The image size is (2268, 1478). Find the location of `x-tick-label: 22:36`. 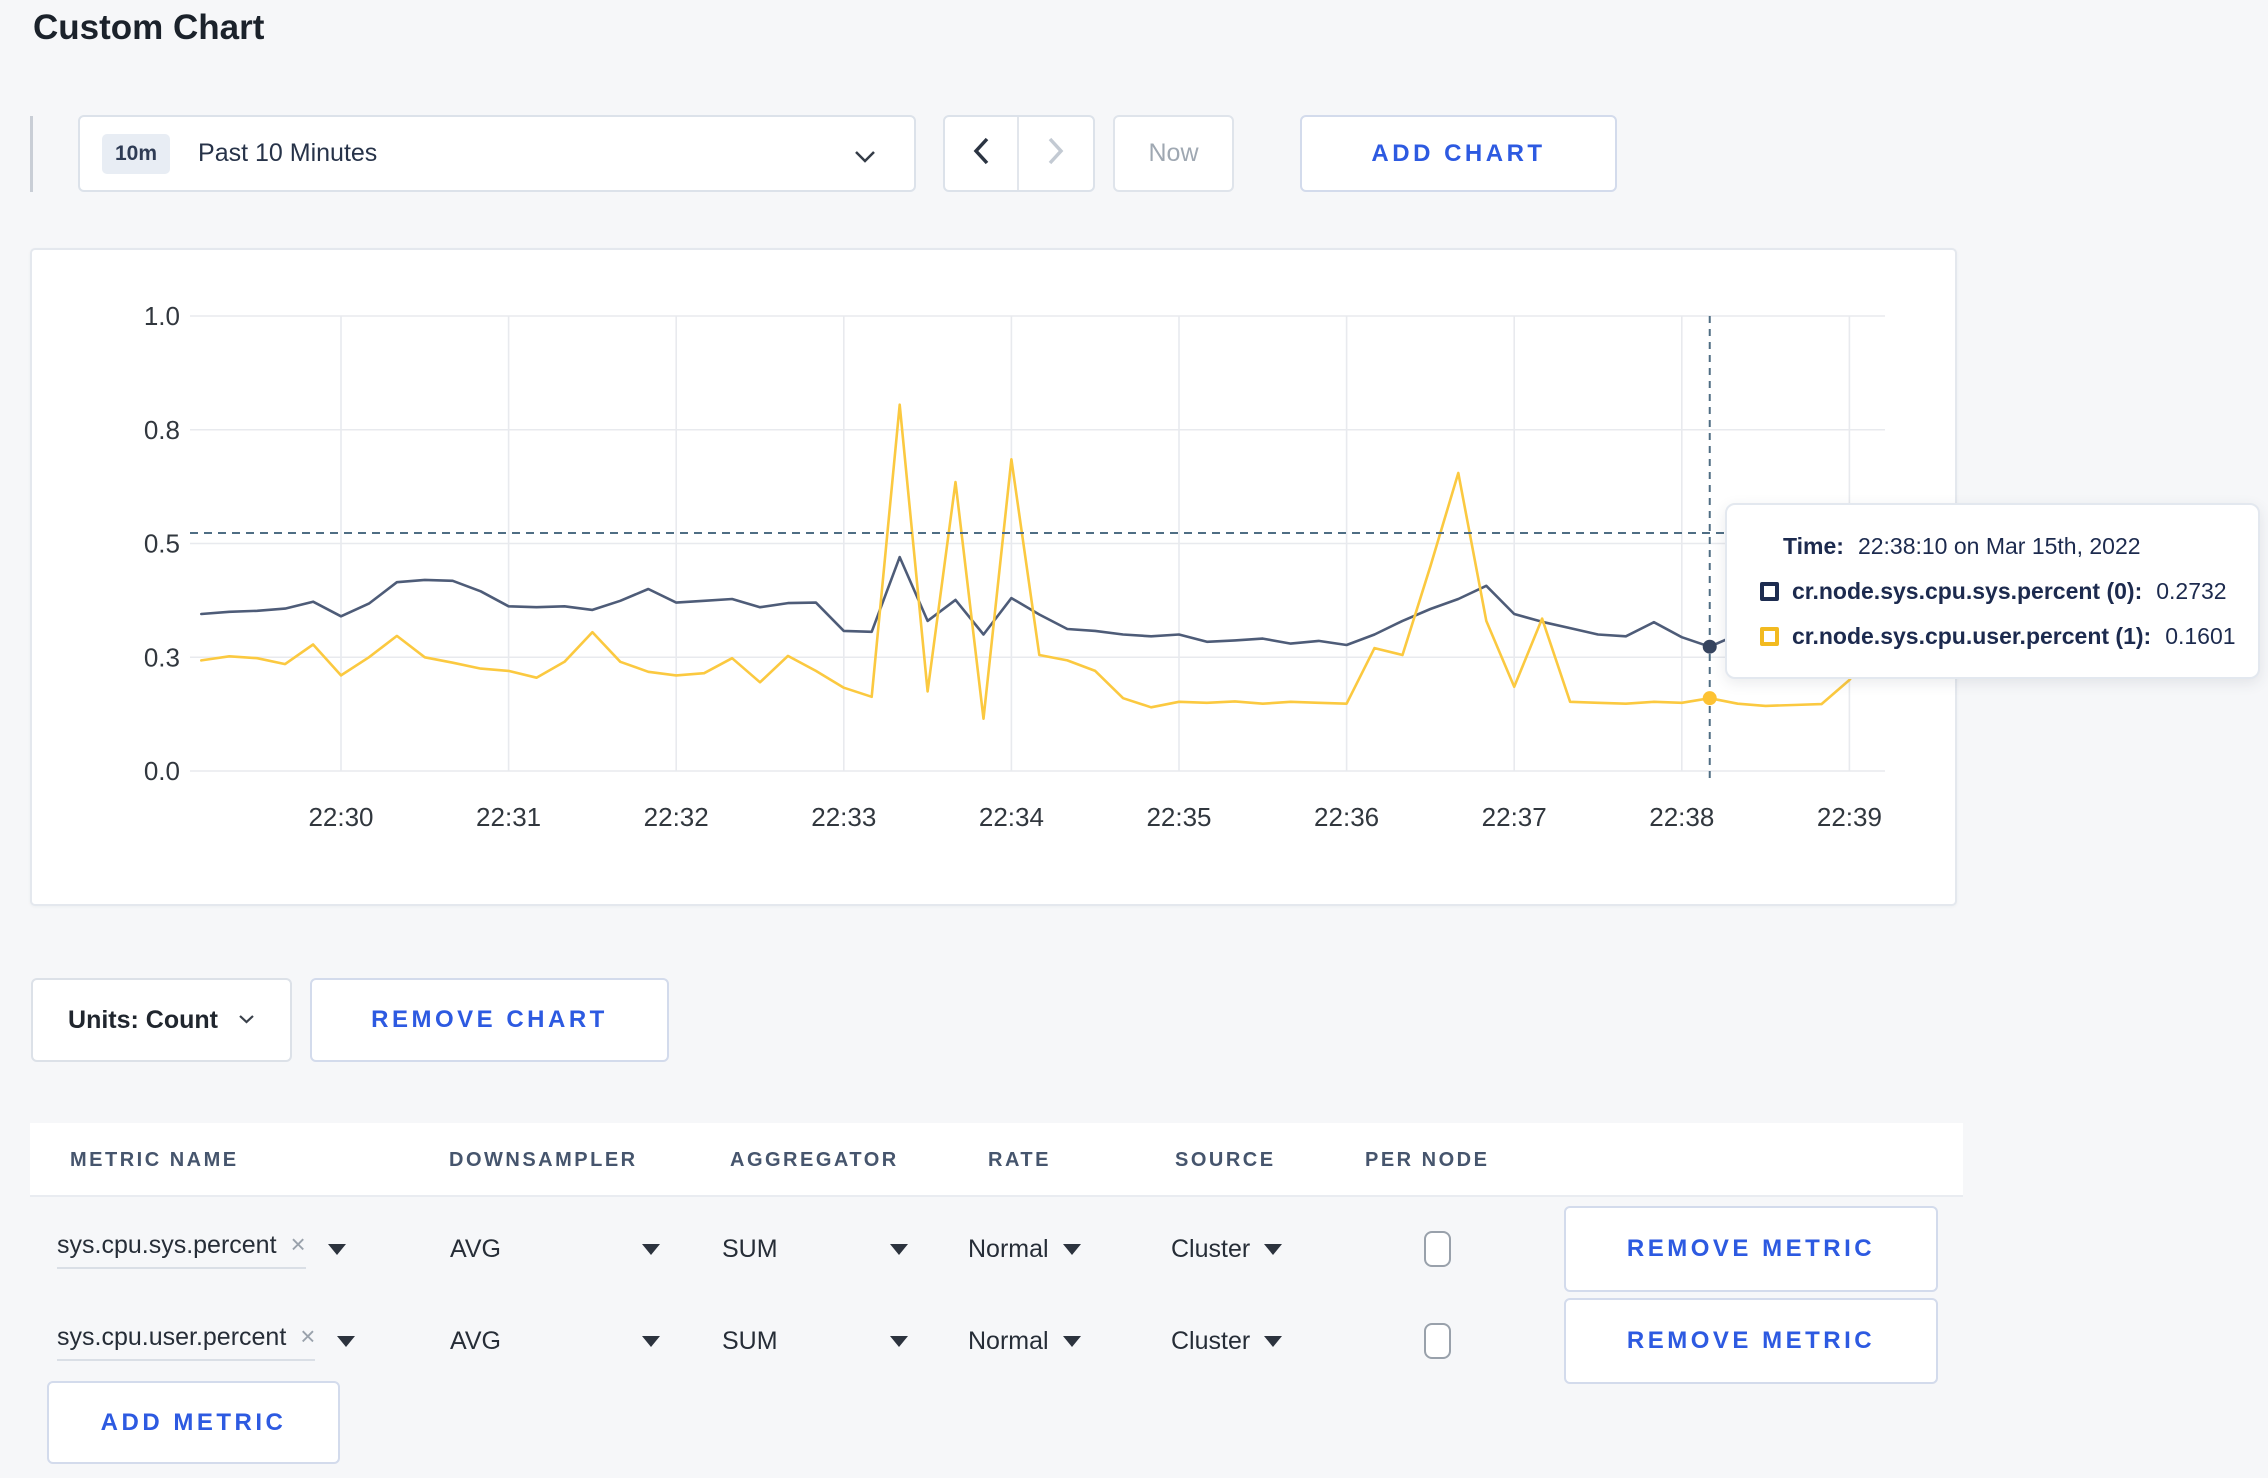

x-tick-label: 22:36 is located at coordinates (1346, 817).